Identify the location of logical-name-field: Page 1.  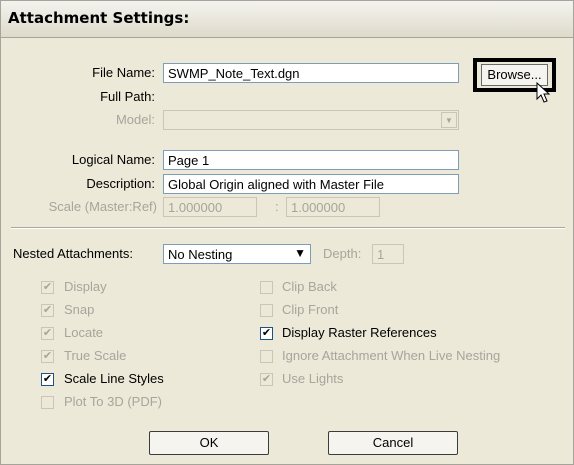
(311, 160).